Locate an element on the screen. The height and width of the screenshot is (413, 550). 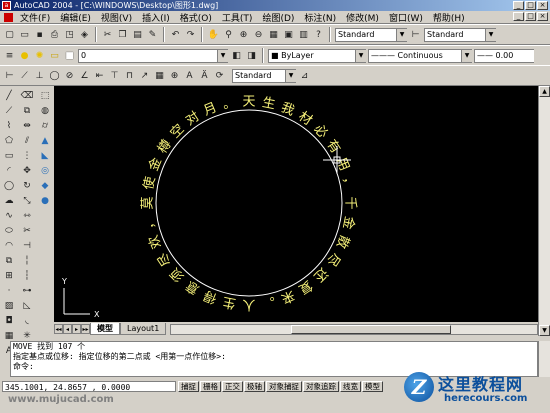
horizontal-scrollbar is located at coordinates (354, 329).